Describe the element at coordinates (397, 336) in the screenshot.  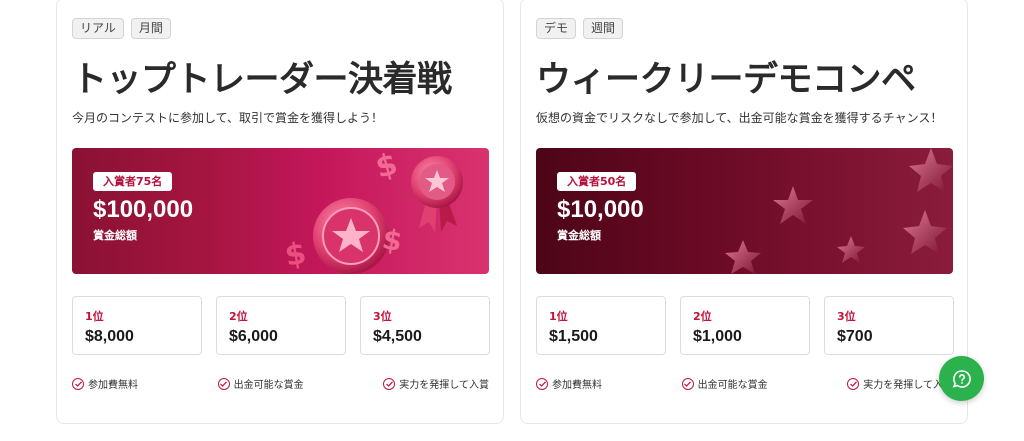
I see `prize-value: $4,500` at that location.